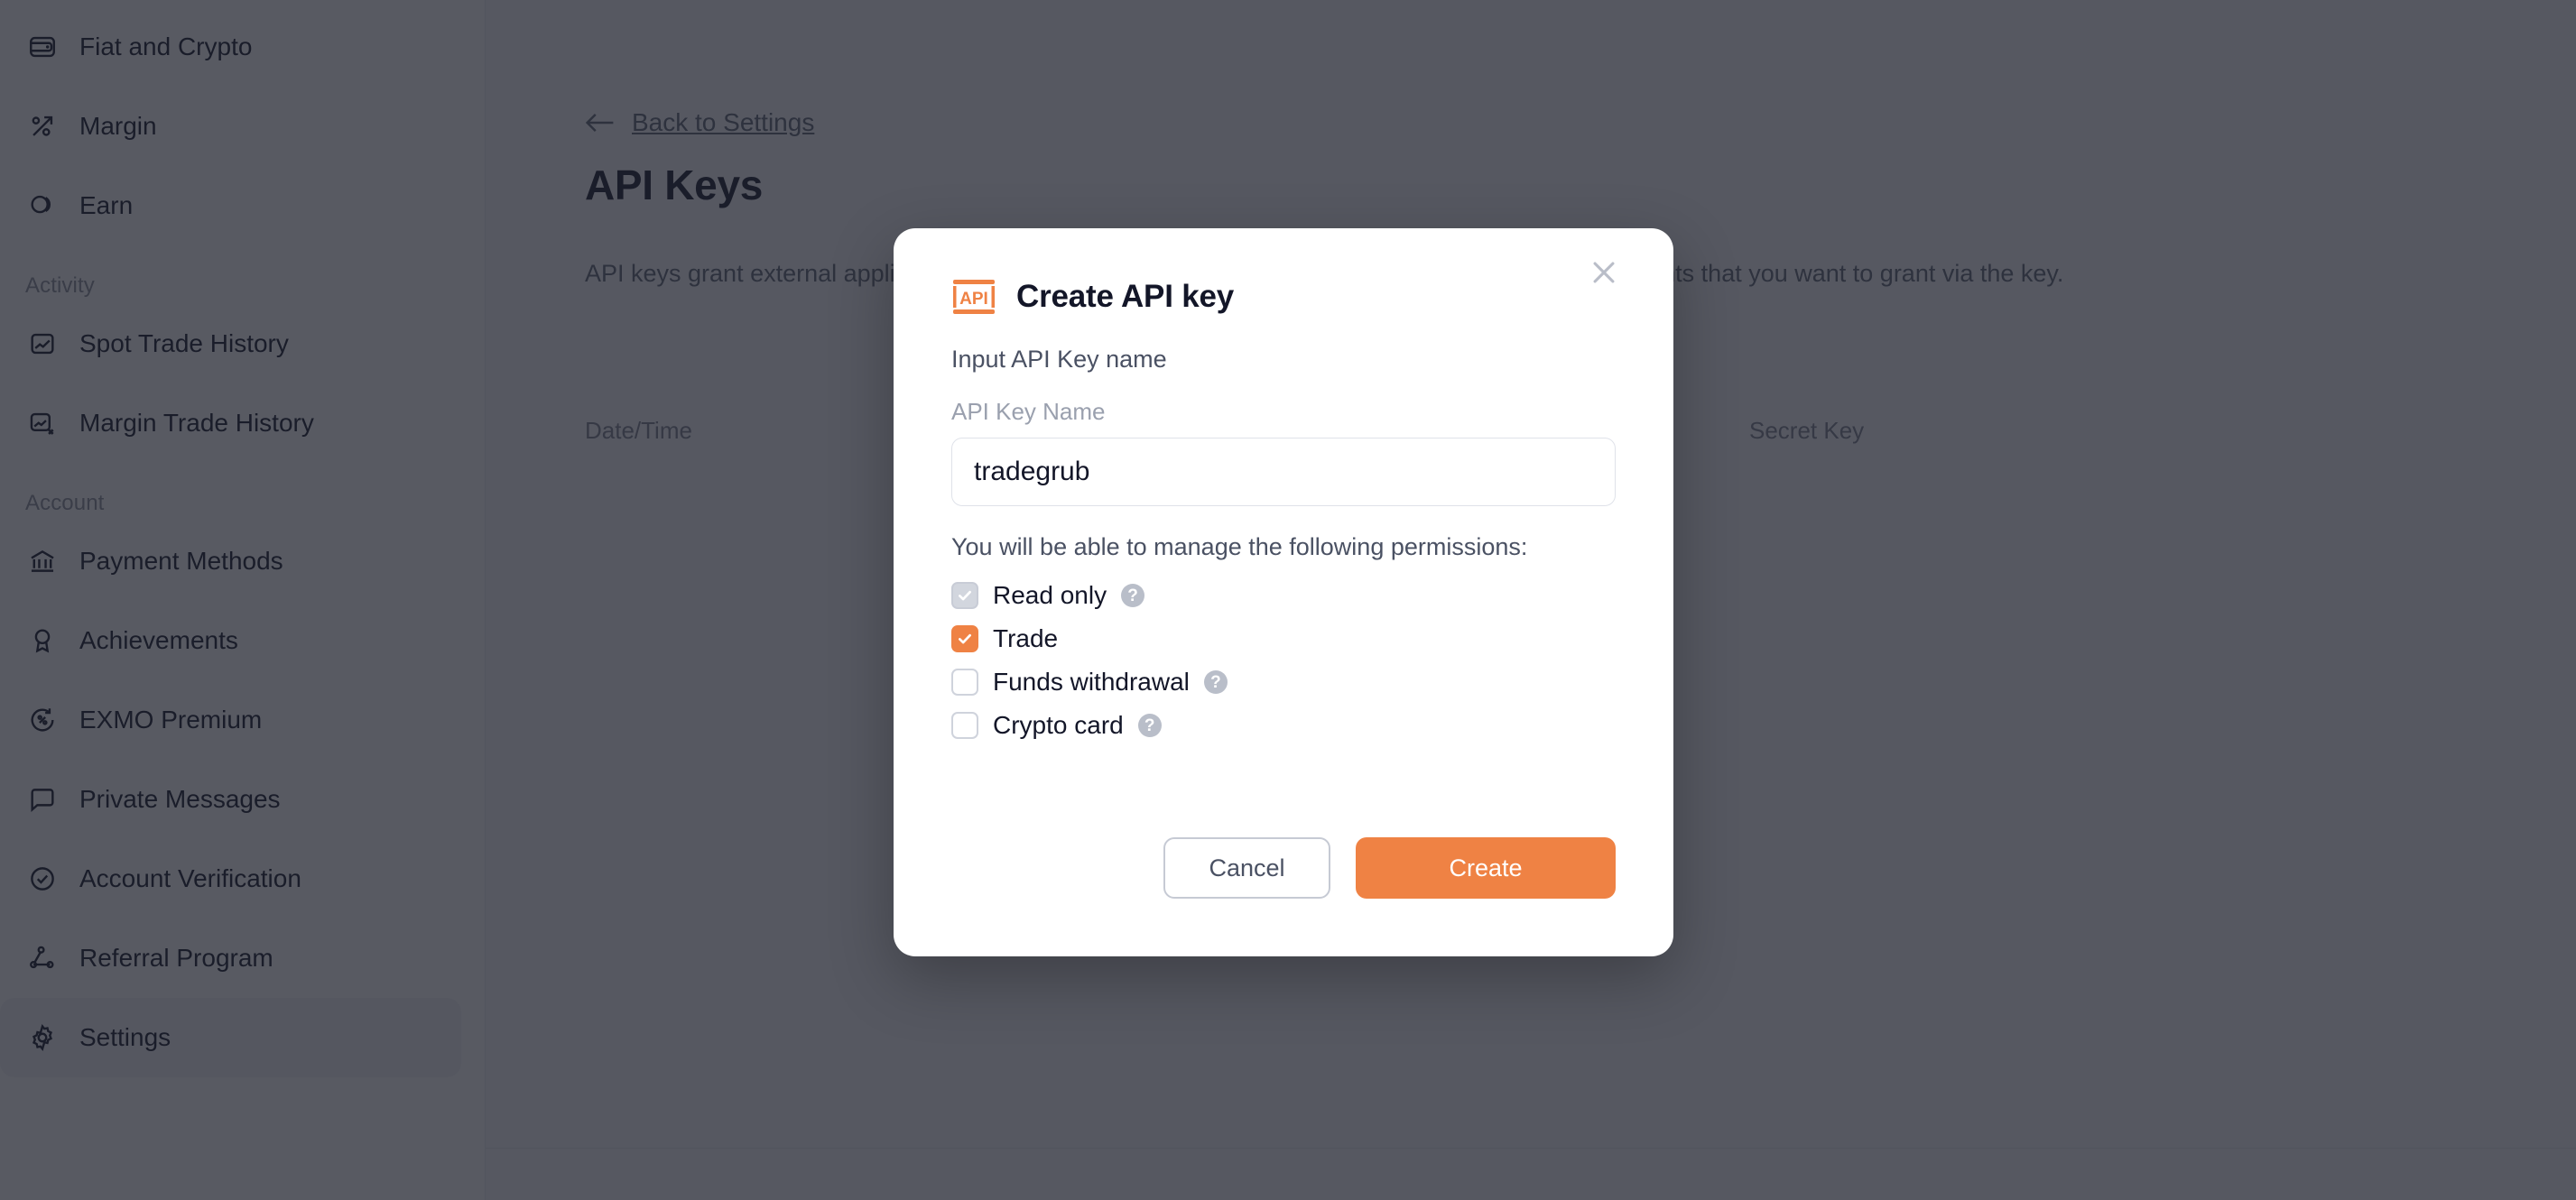 The image size is (2576, 1200). What do you see at coordinates (1284, 682) in the screenshot?
I see `permission-row-funds-withdrawal: Funds withdrawal ?` at bounding box center [1284, 682].